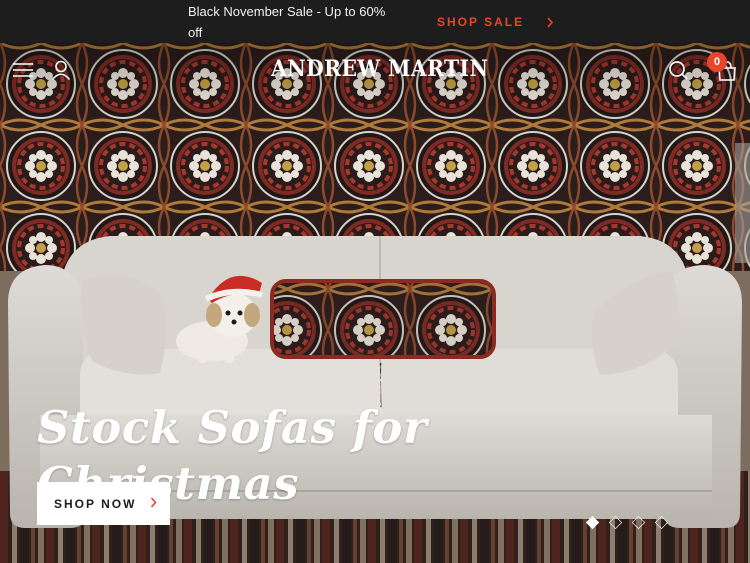 The image size is (750, 563). I want to click on slide-indicators, so click(627, 523).